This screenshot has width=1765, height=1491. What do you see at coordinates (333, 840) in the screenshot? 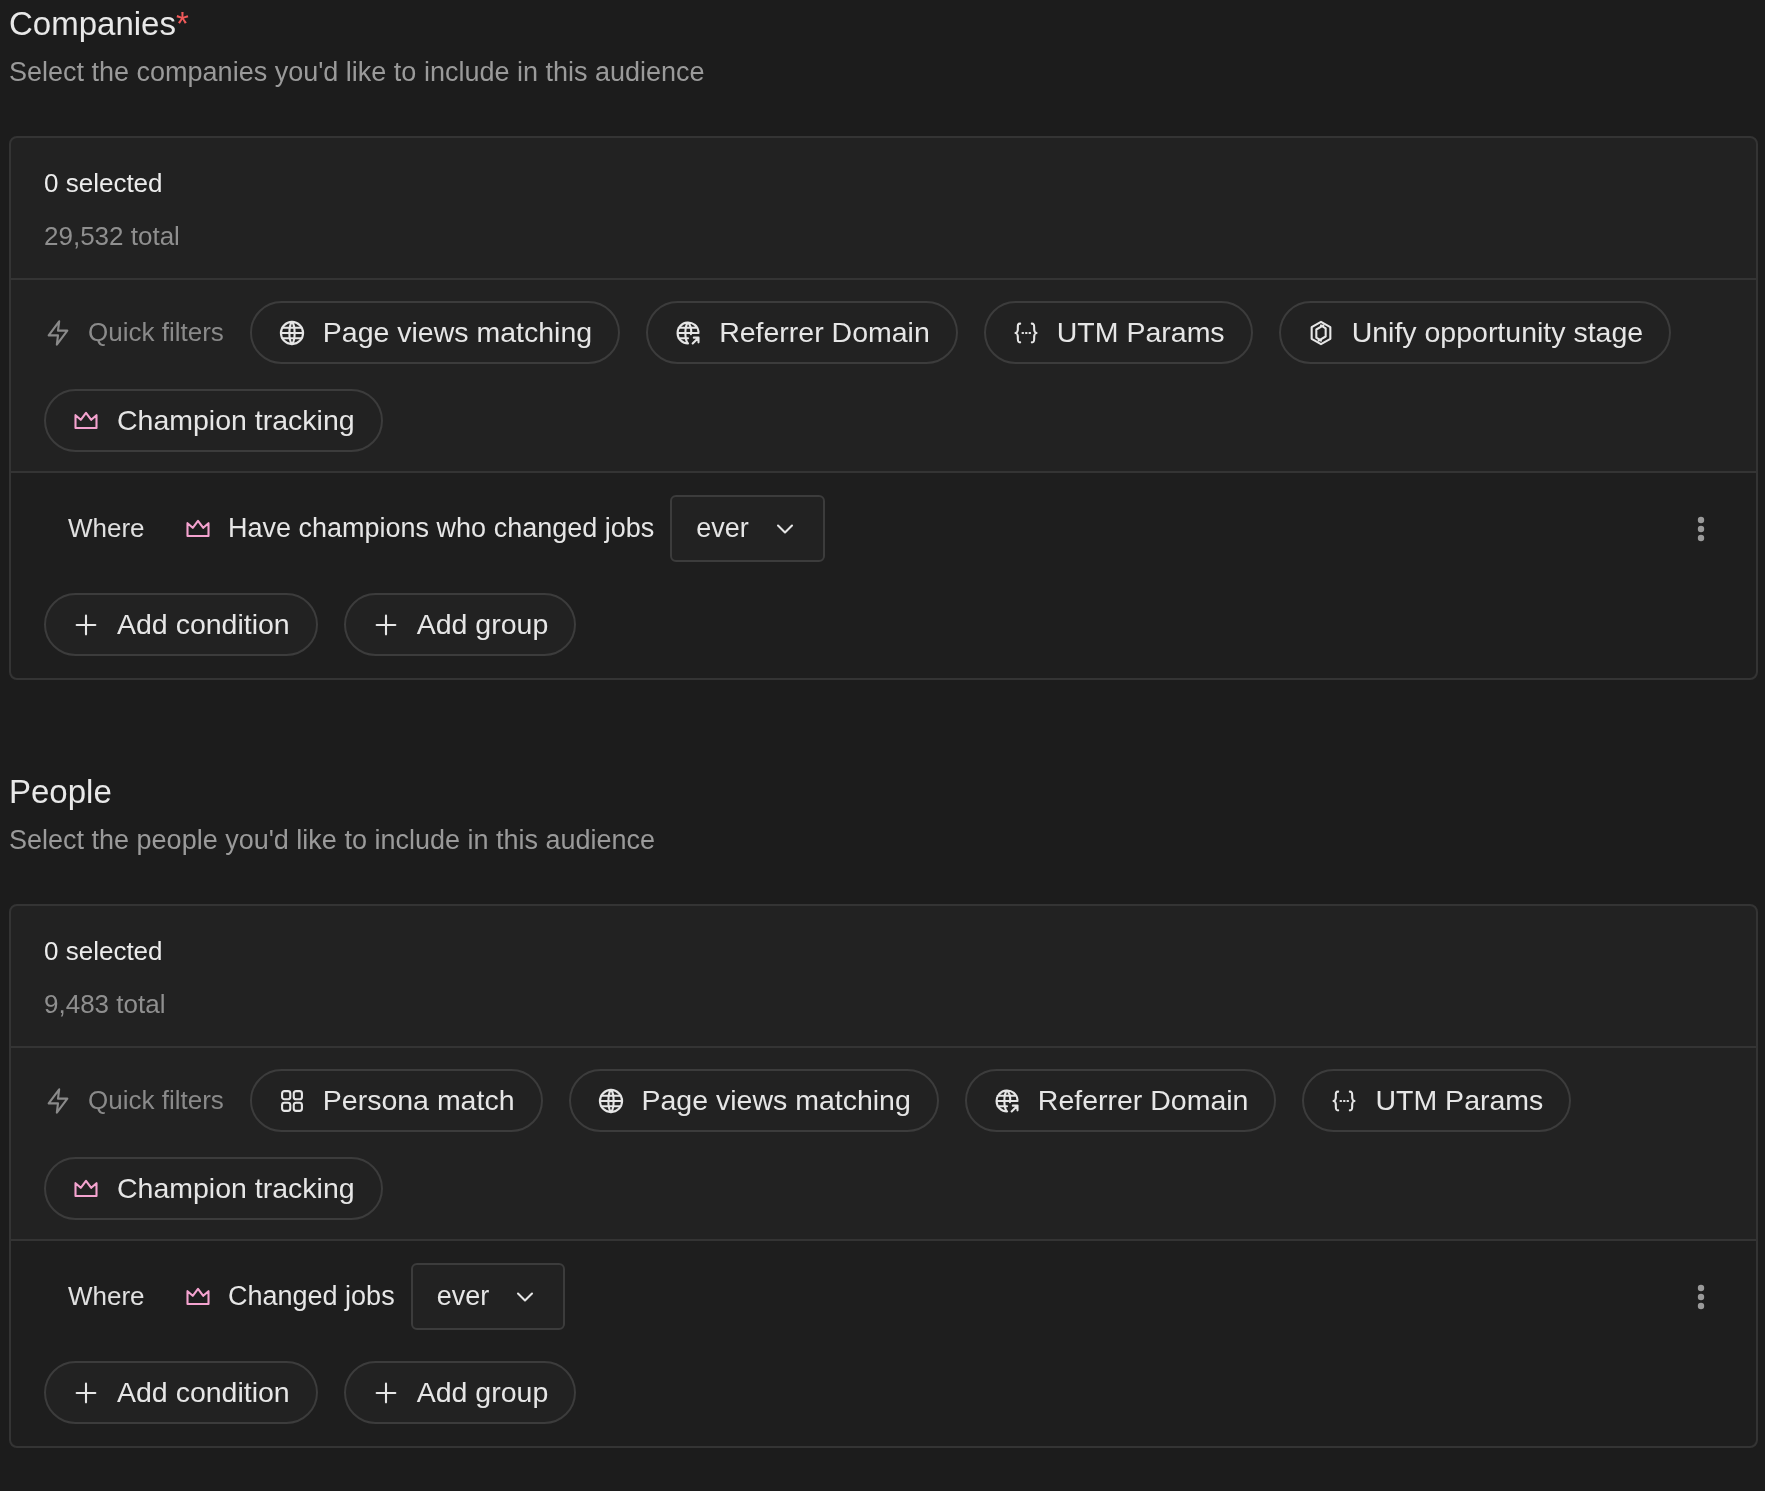
I see `section-description: Select the people you'd like to include in this audience` at bounding box center [333, 840].